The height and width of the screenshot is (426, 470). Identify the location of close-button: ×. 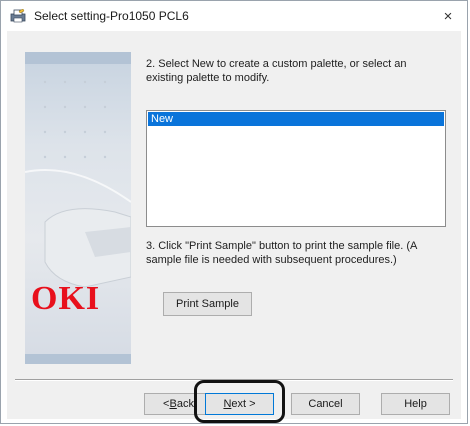
(448, 16).